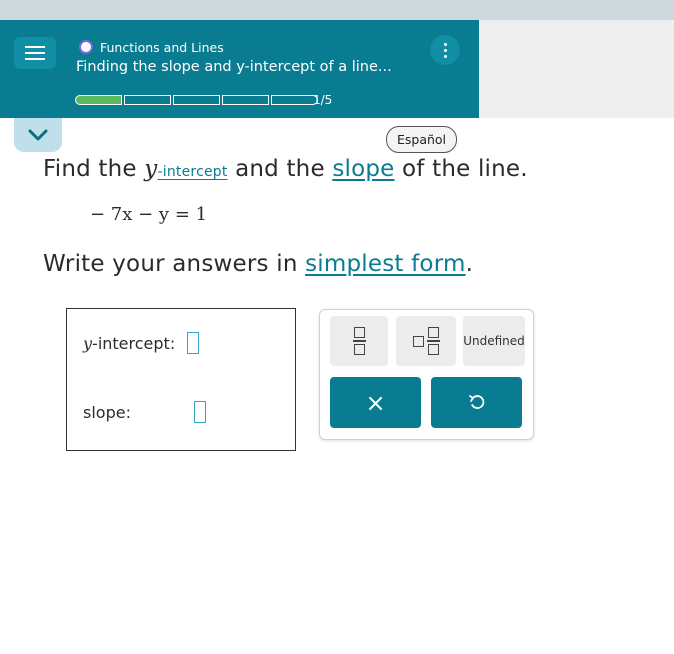  What do you see at coordinates (385, 264) in the screenshot?
I see `simplest-form-glossary-link: simplest form` at bounding box center [385, 264].